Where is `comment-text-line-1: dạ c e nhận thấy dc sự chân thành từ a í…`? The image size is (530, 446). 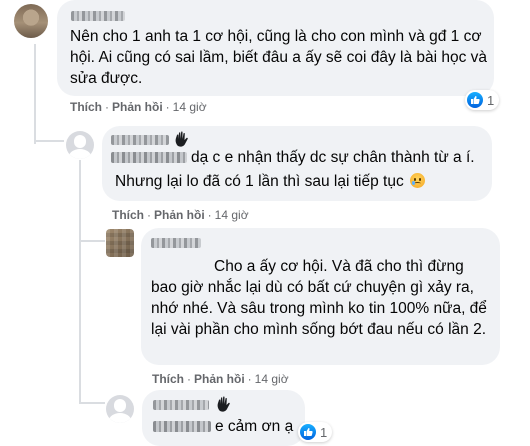
comment-text-line-1: dạ c e nhận thấy dc sự chân thành từ a í… is located at coordinates (300, 157).